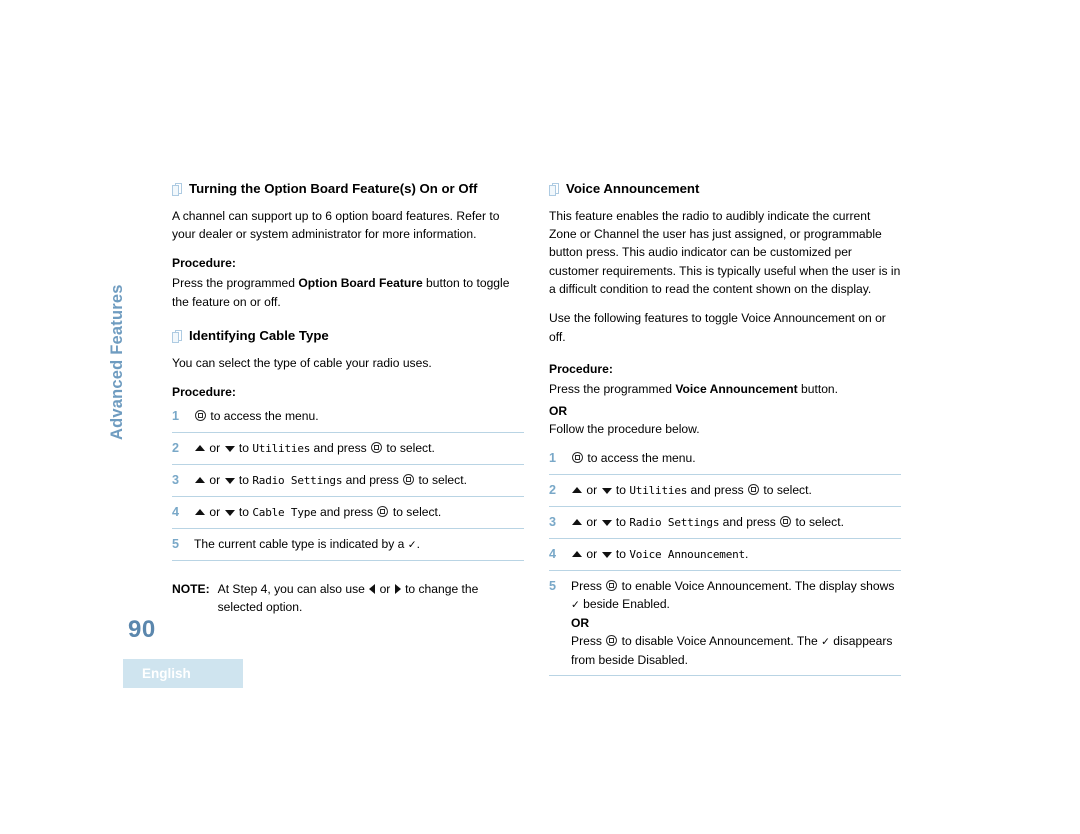 Image resolution: width=1080 pixels, height=834 pixels. I want to click on step-text-pre: The current cable type is indicated by a, so click(301, 543).